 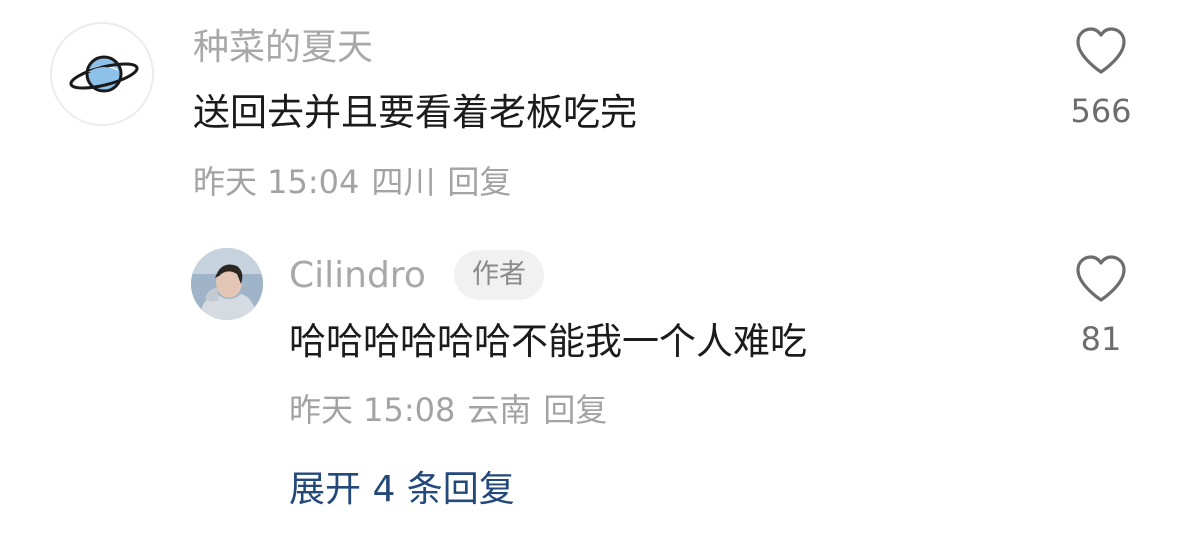 What do you see at coordinates (276, 182) in the screenshot?
I see `comment-time: 昨天 15:04` at bounding box center [276, 182].